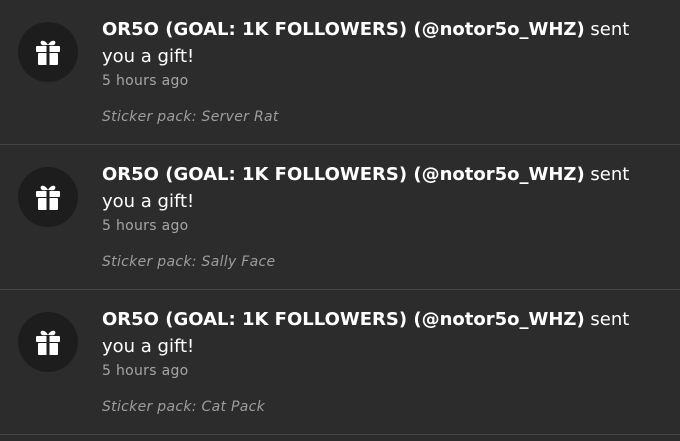  I want to click on gift-detail: Sticker pack: Cat Pack, so click(184, 407).